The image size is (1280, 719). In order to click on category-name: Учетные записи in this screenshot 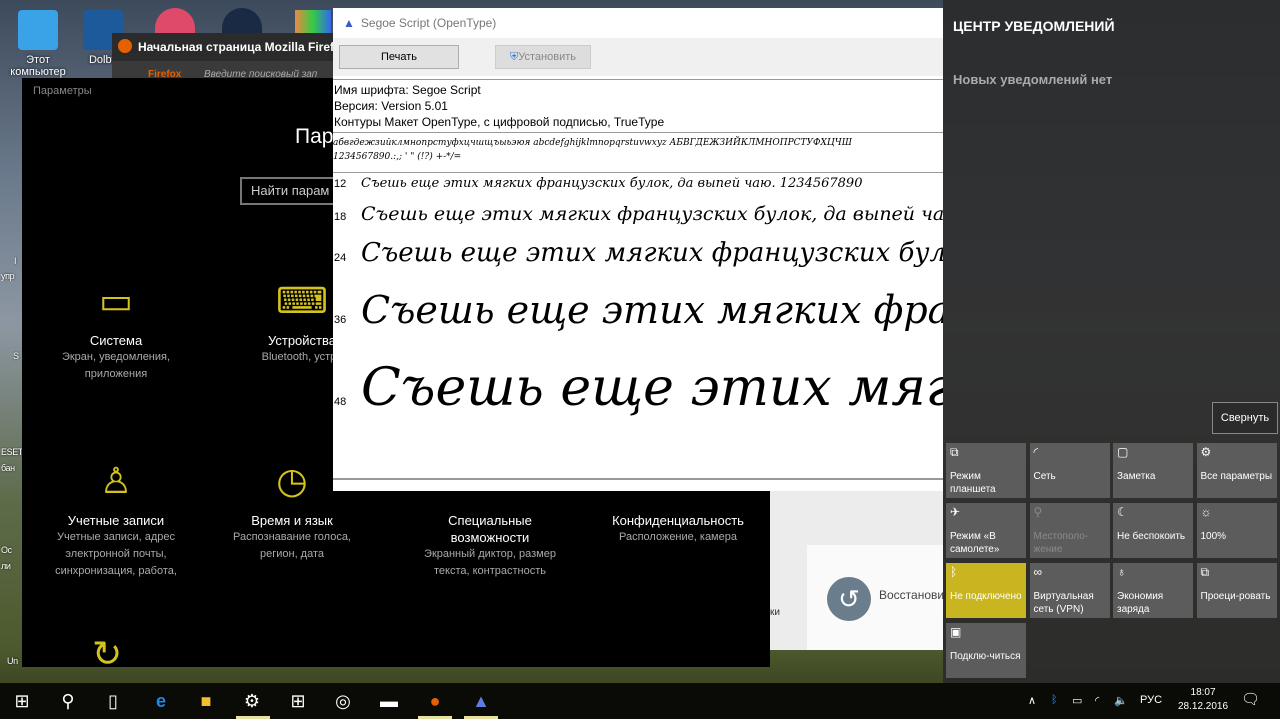, I will do `click(116, 520)`.